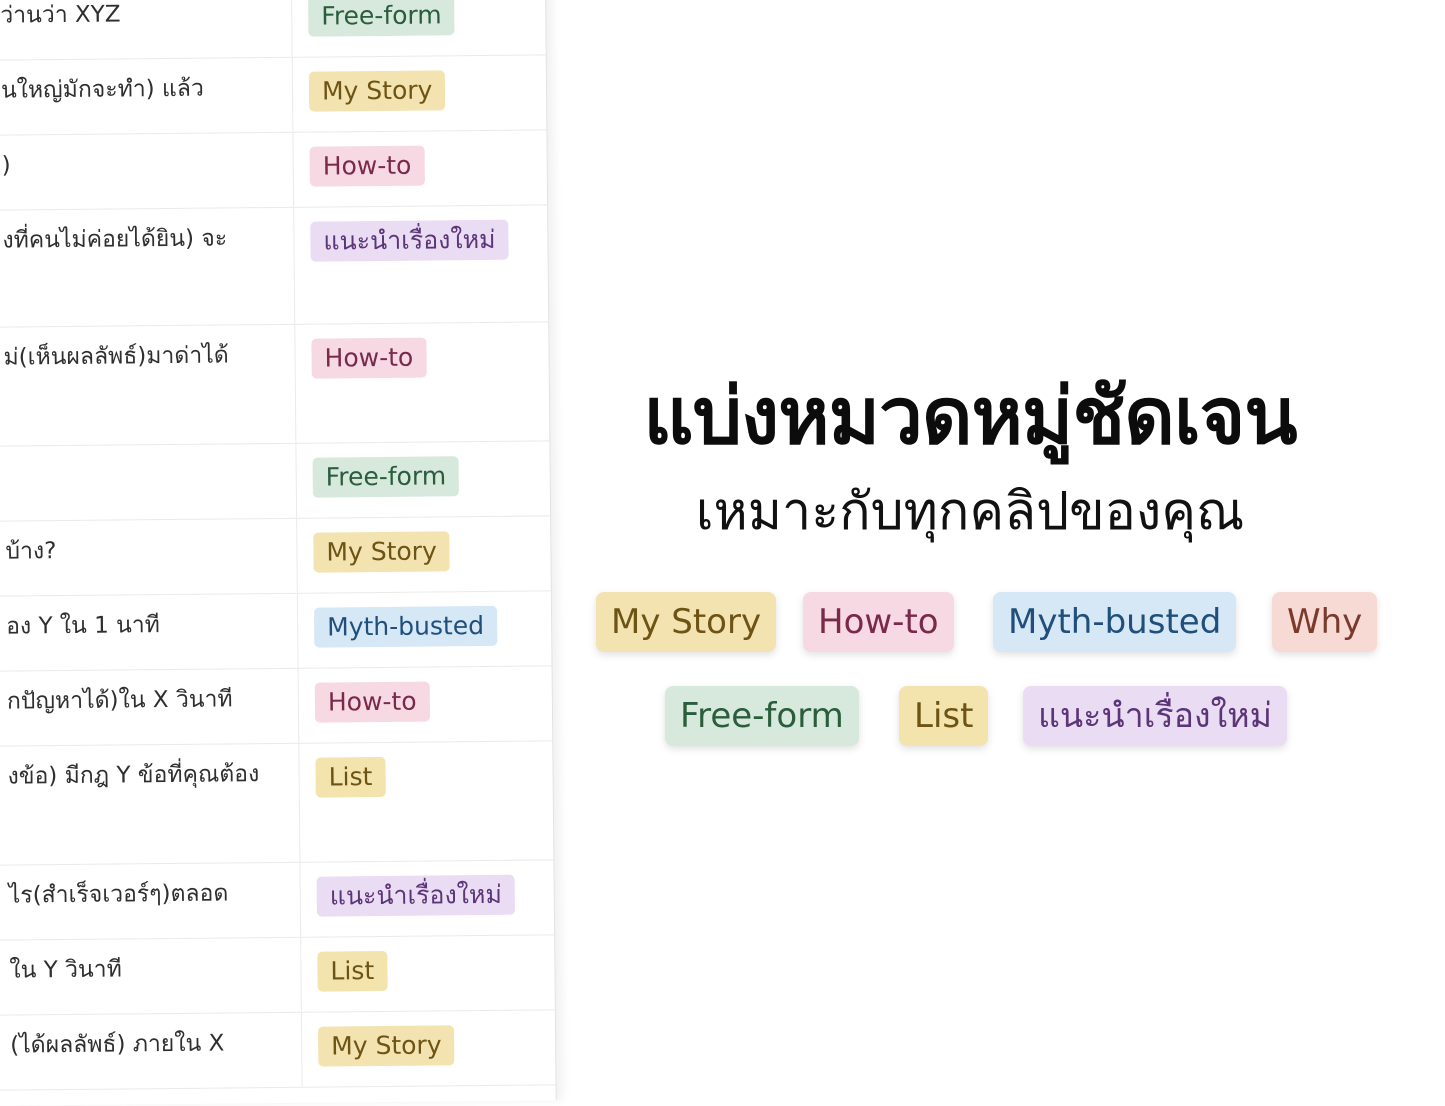 This screenshot has width=1445, height=1106. Describe the element at coordinates (878, 622) in the screenshot. I see `category-pill: How-to` at that location.